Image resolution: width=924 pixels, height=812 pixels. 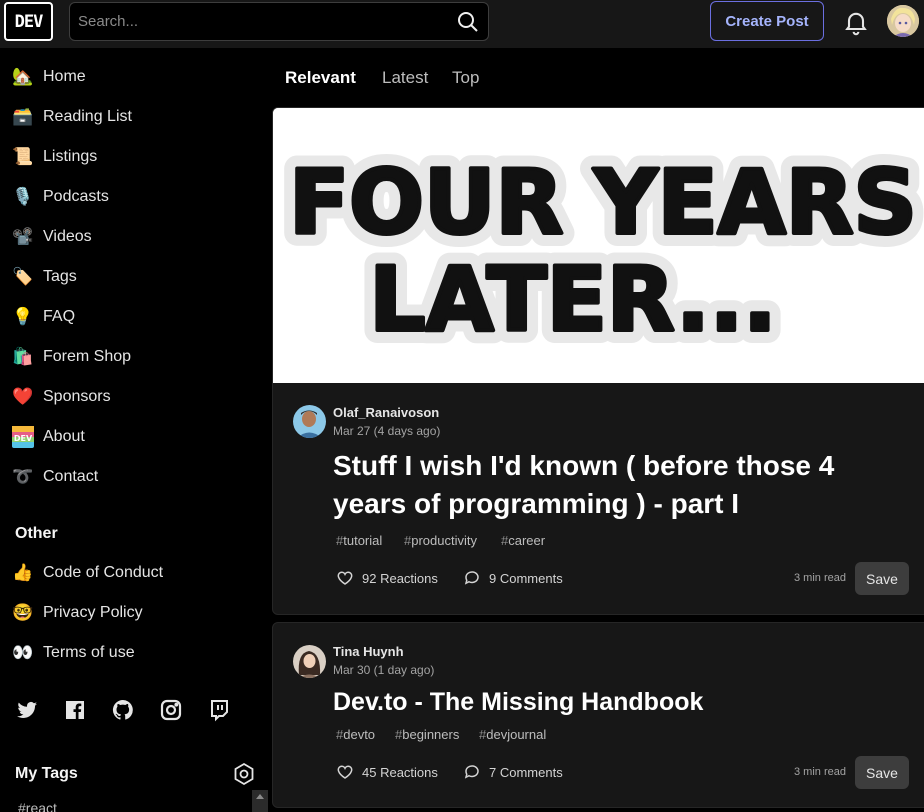 What do you see at coordinates (856, 22) in the screenshot?
I see `notifications-bell-icon` at bounding box center [856, 22].